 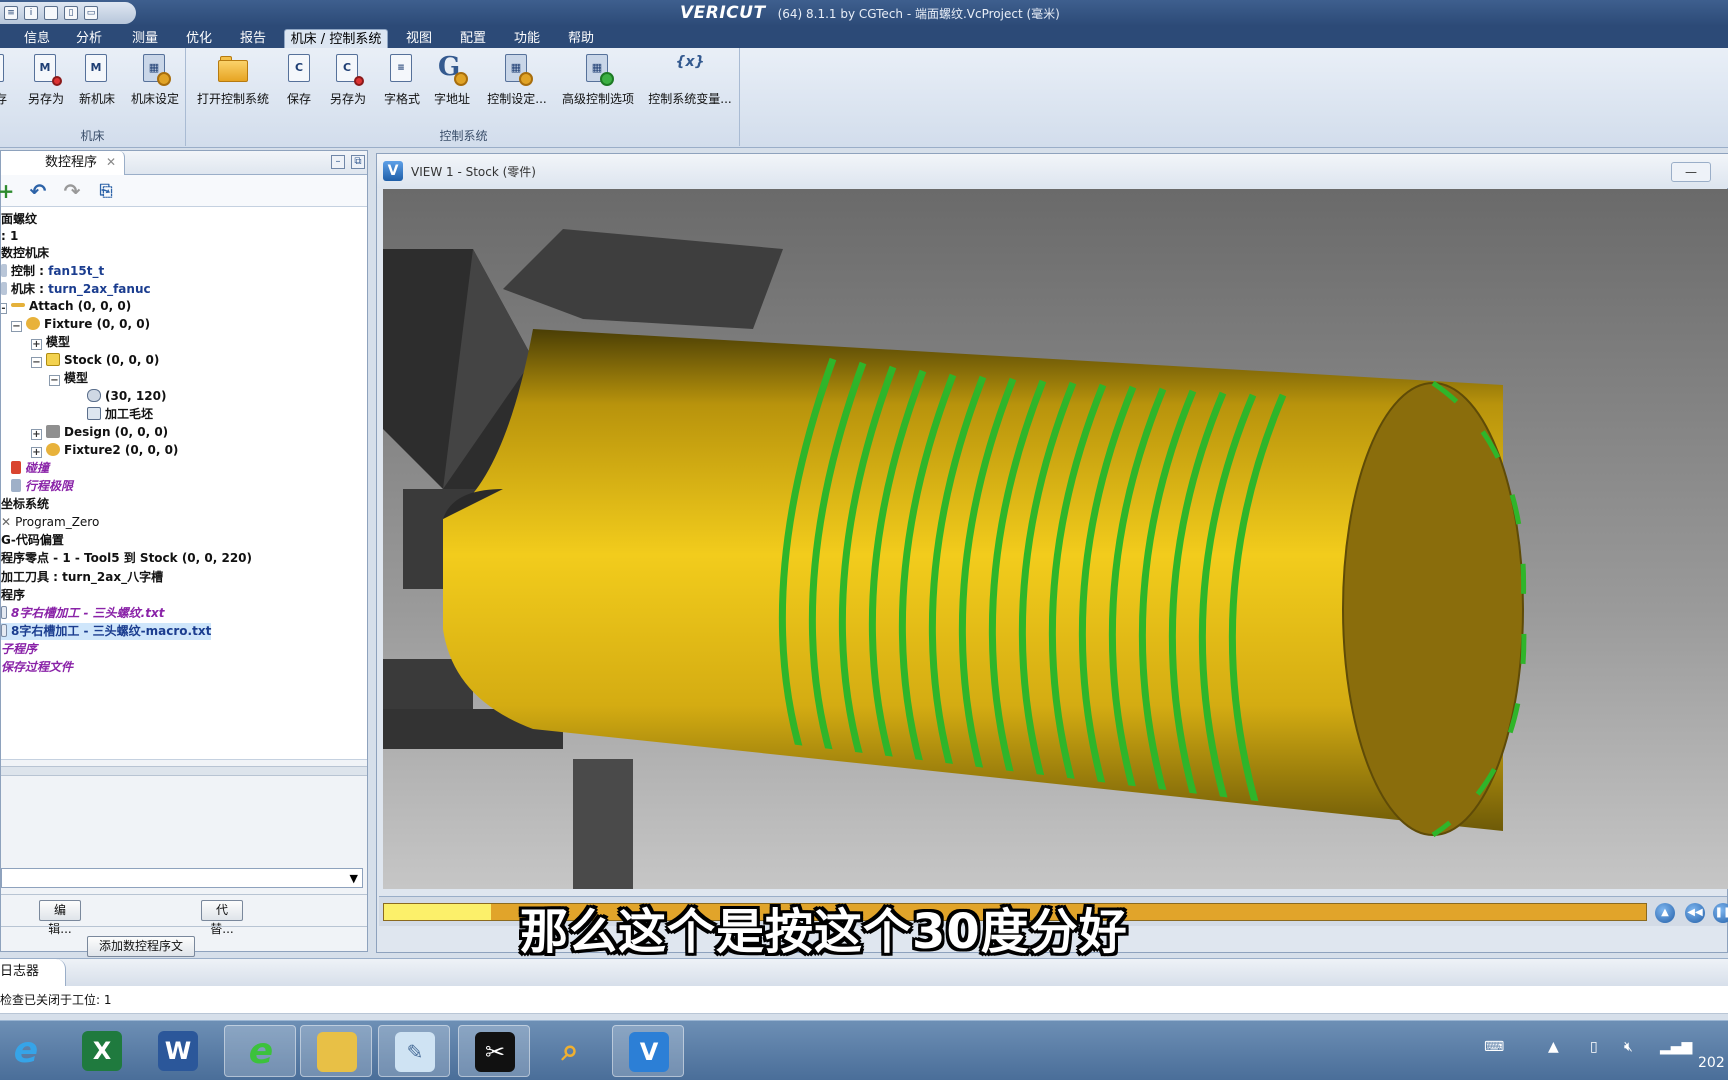 What do you see at coordinates (864, 1050) in the screenshot?
I see `windows-taskbar: e X W e ✎ ✂ ⌕ V ⌨ ▲ ▯ 🔇︎ ▂▄▆ 202` at bounding box center [864, 1050].